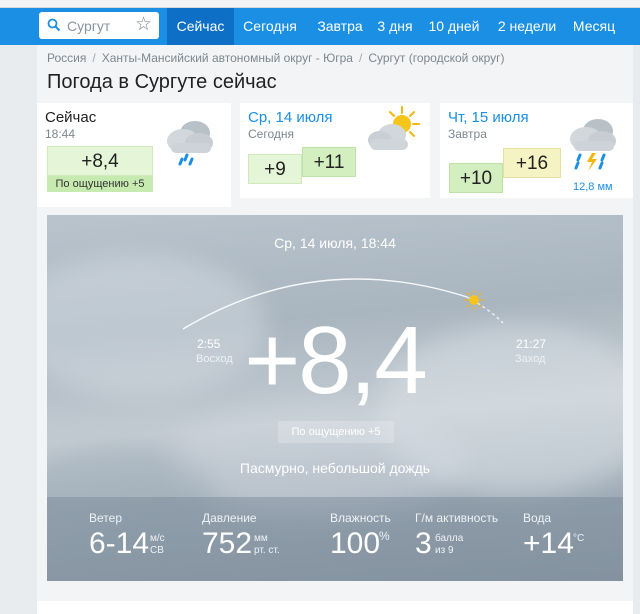  What do you see at coordinates (100, 184) in the screenshot?
I see `now-feels-like: По ощущению +5` at bounding box center [100, 184].